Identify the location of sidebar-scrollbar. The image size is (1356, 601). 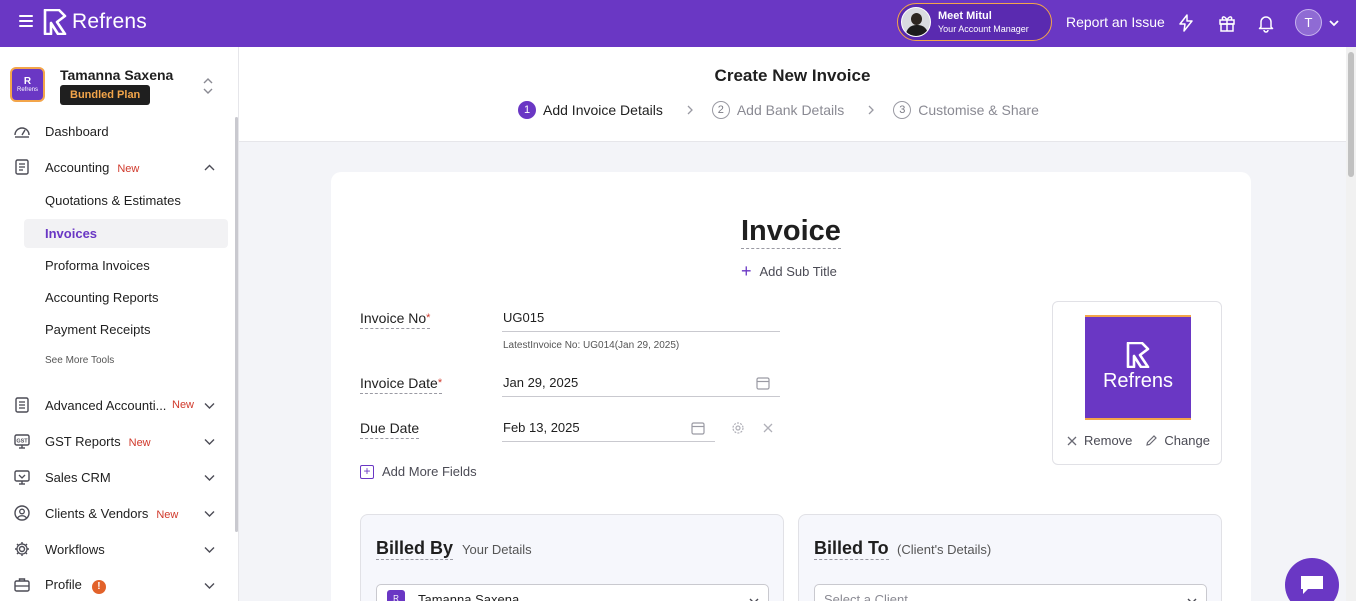
(236, 324).